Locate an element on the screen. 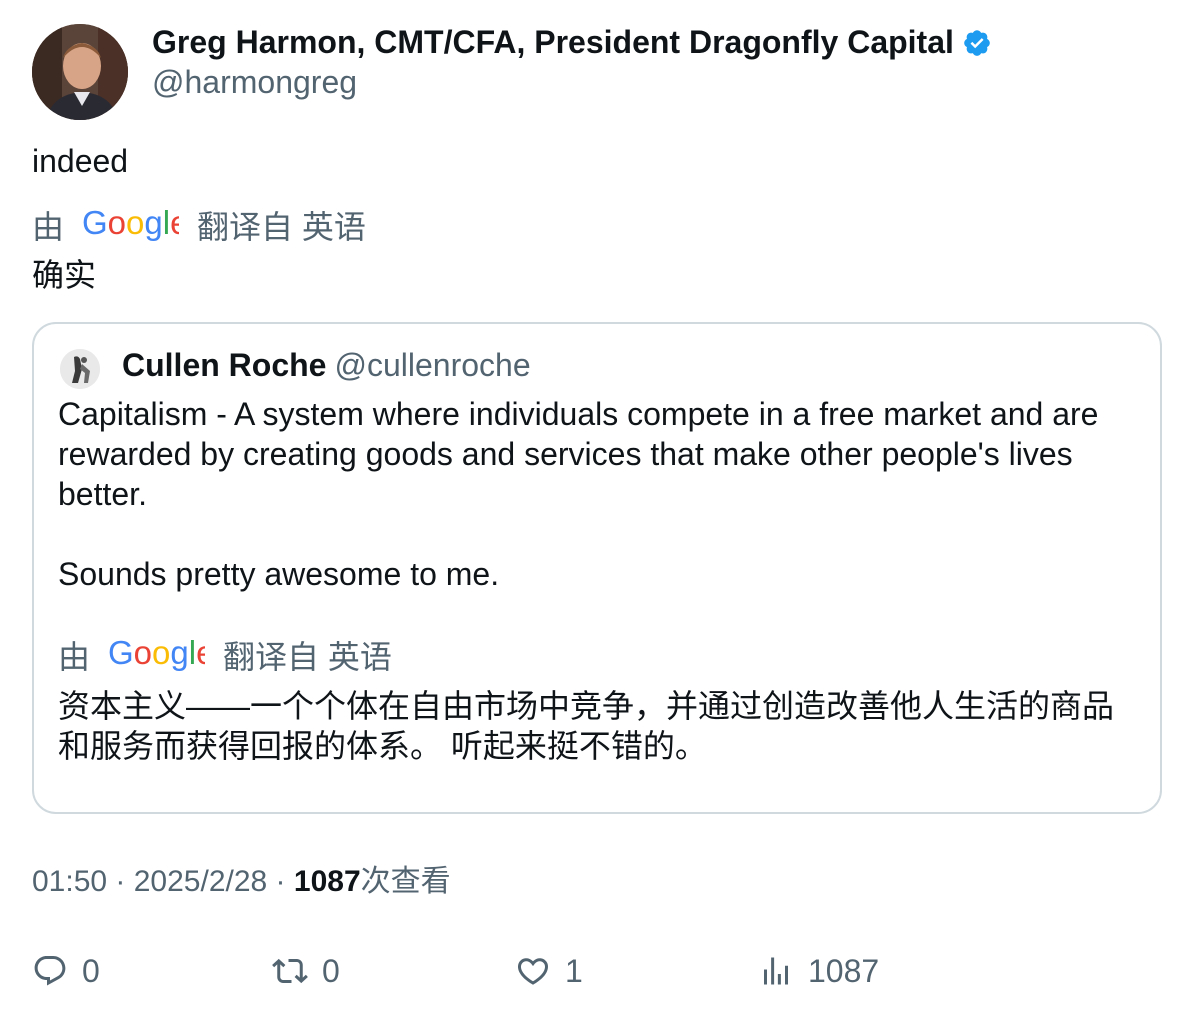  quoted-translation-suffix: 翻译自 英语 is located at coordinates (307, 657).